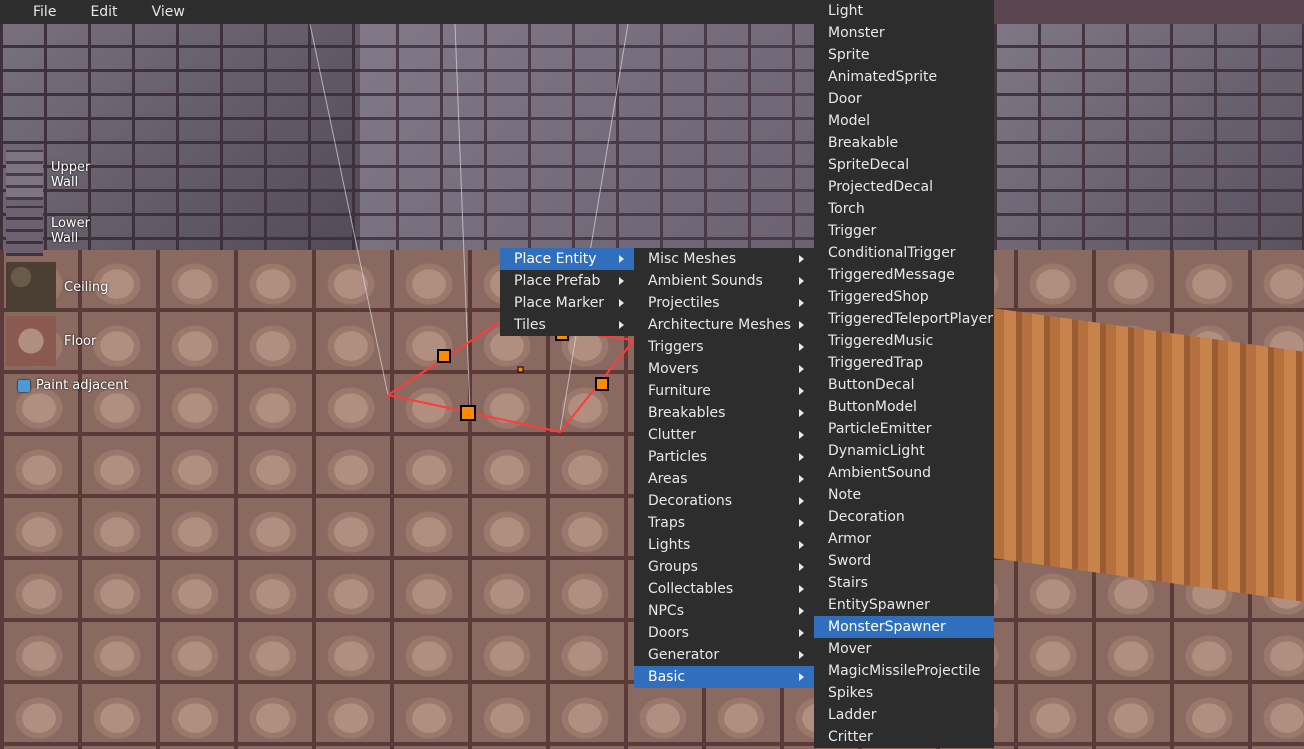 The image size is (1304, 749). I want to click on context-item-place-entity: Place Entity, so click(567, 259).